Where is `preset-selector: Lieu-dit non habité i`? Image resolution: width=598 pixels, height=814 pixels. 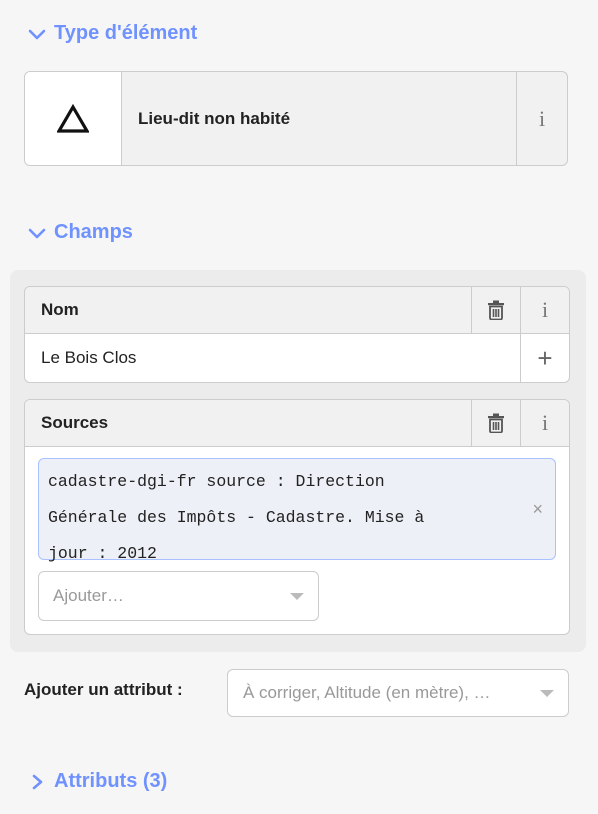
preset-selector: Lieu-dit non habité i is located at coordinates (296, 118).